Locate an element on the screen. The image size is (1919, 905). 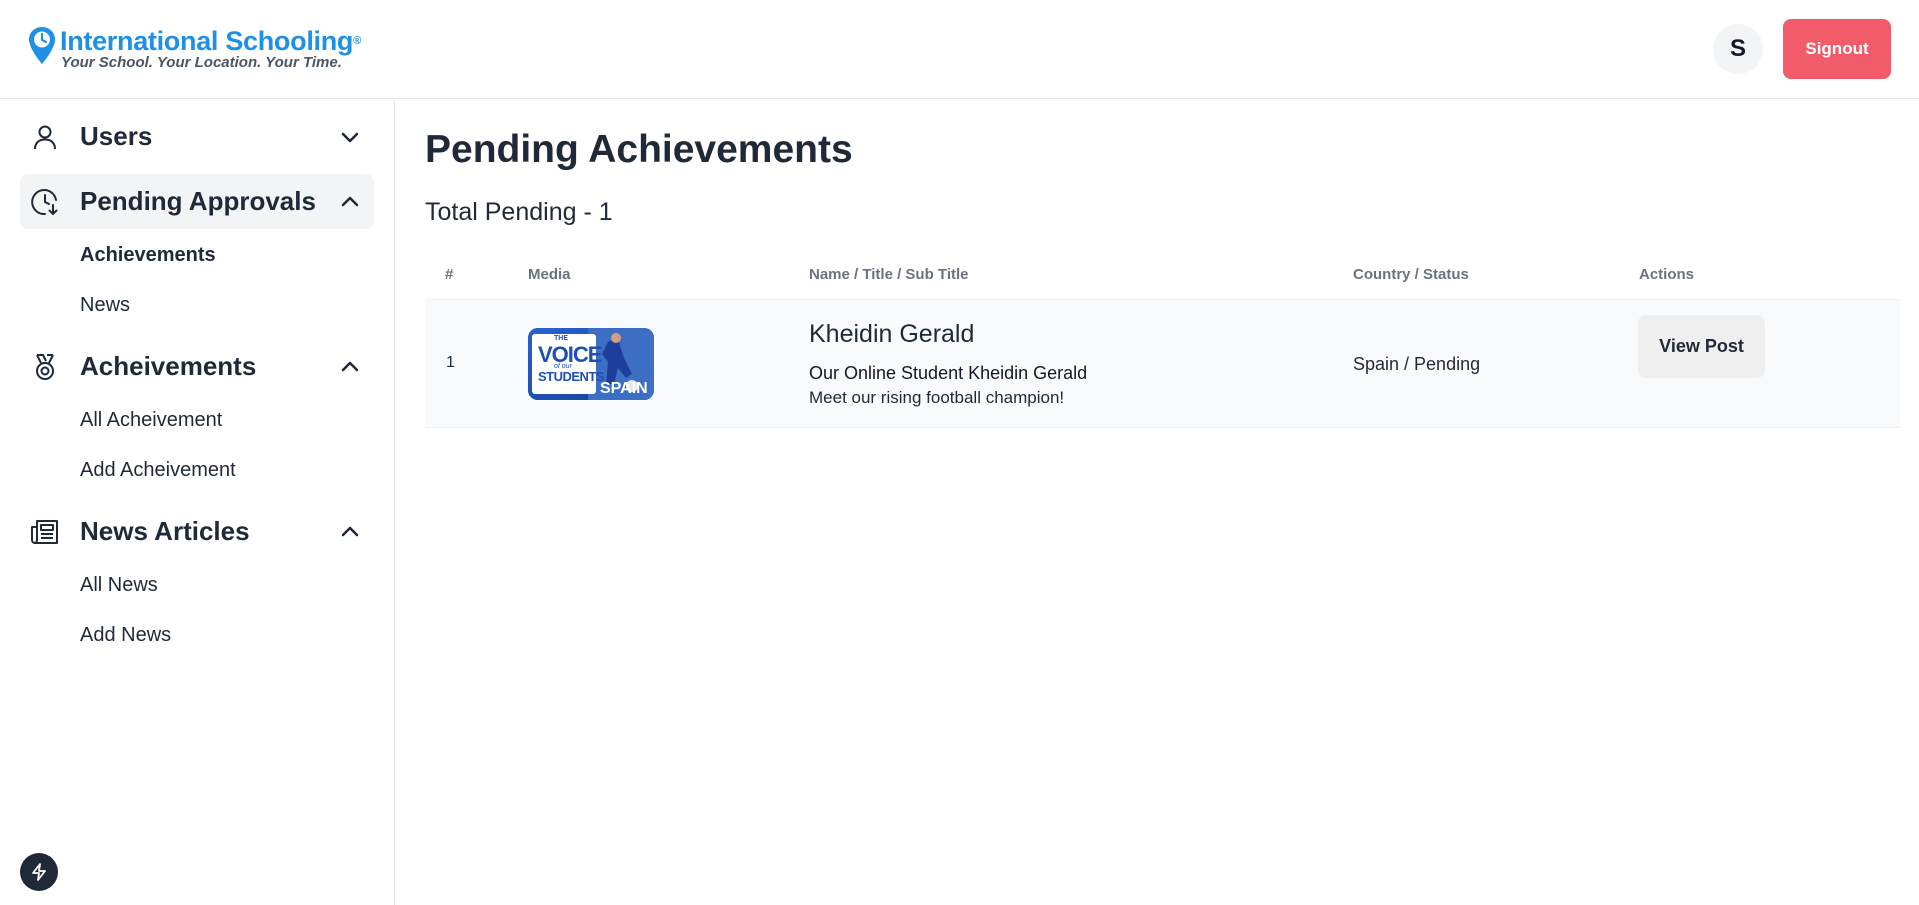
achievement-name: Kheidin Gerald is located at coordinates (892, 334).